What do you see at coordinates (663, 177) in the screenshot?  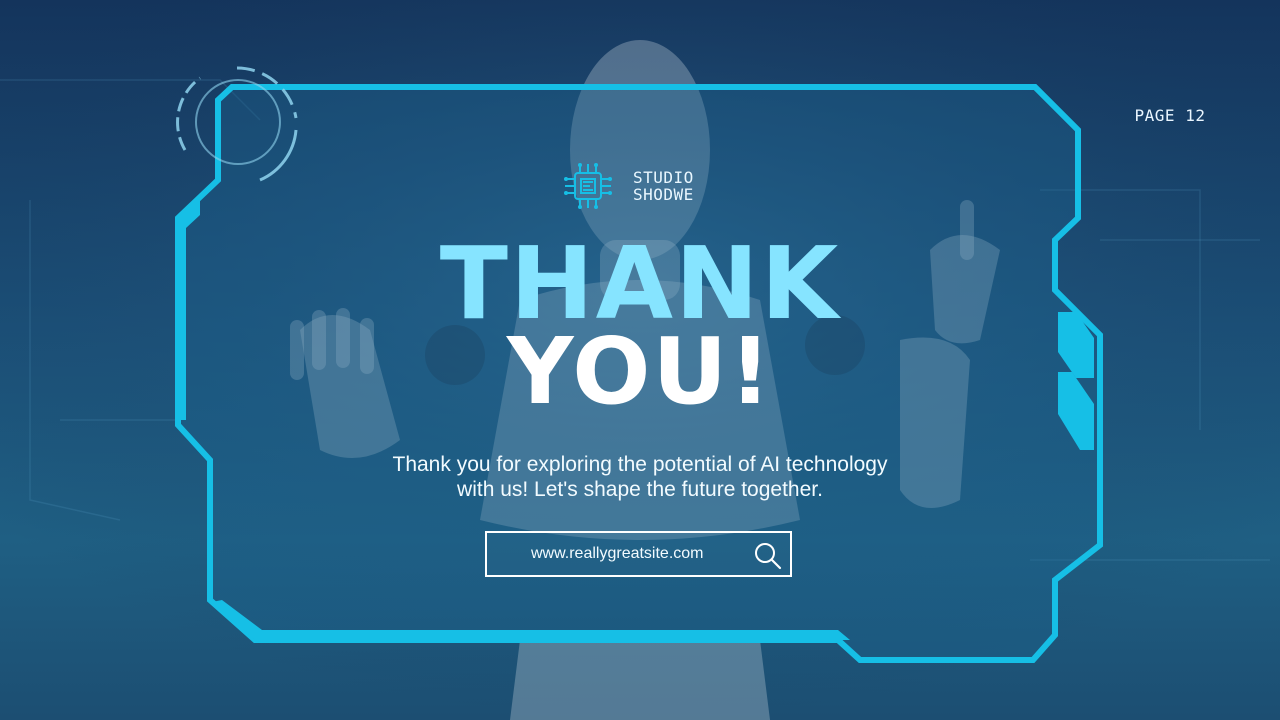 I see `brand-name-line1: STUDIO` at bounding box center [663, 177].